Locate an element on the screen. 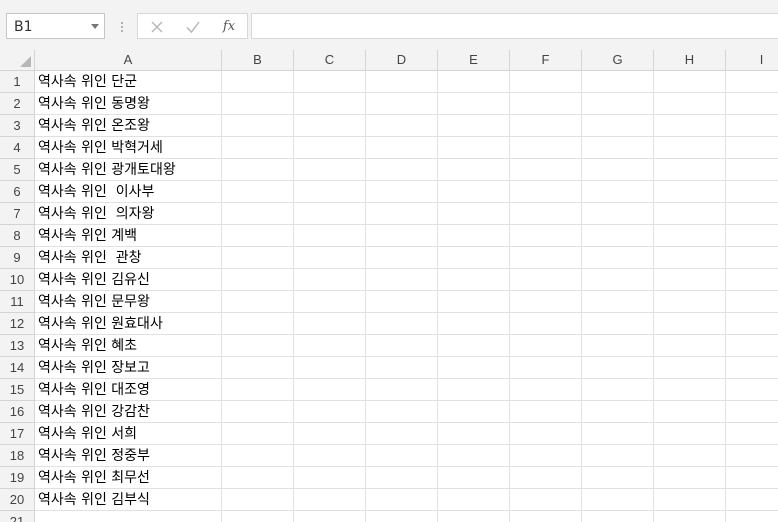  cell-d15 is located at coordinates (402, 390).